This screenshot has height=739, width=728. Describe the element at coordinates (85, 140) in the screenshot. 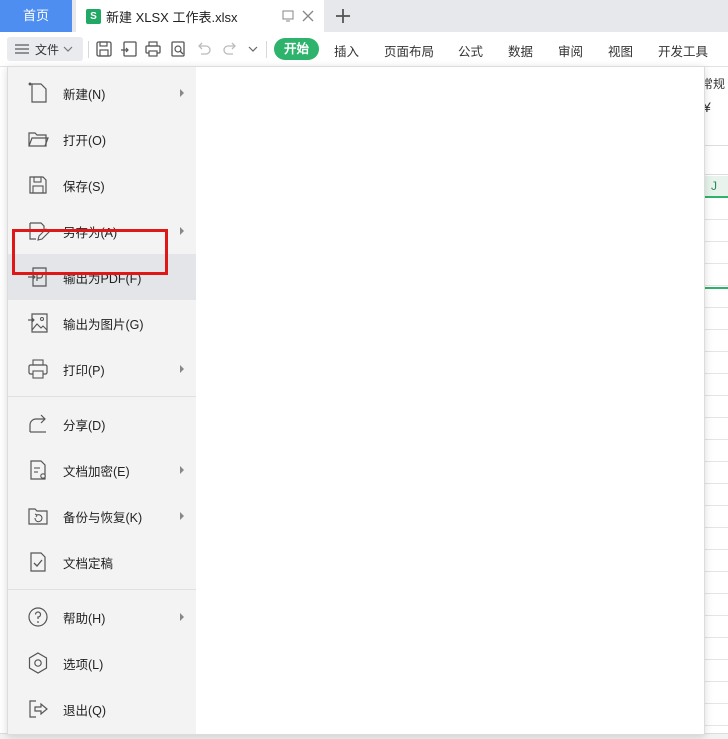

I see `menu-item-label: 打开(O)` at that location.